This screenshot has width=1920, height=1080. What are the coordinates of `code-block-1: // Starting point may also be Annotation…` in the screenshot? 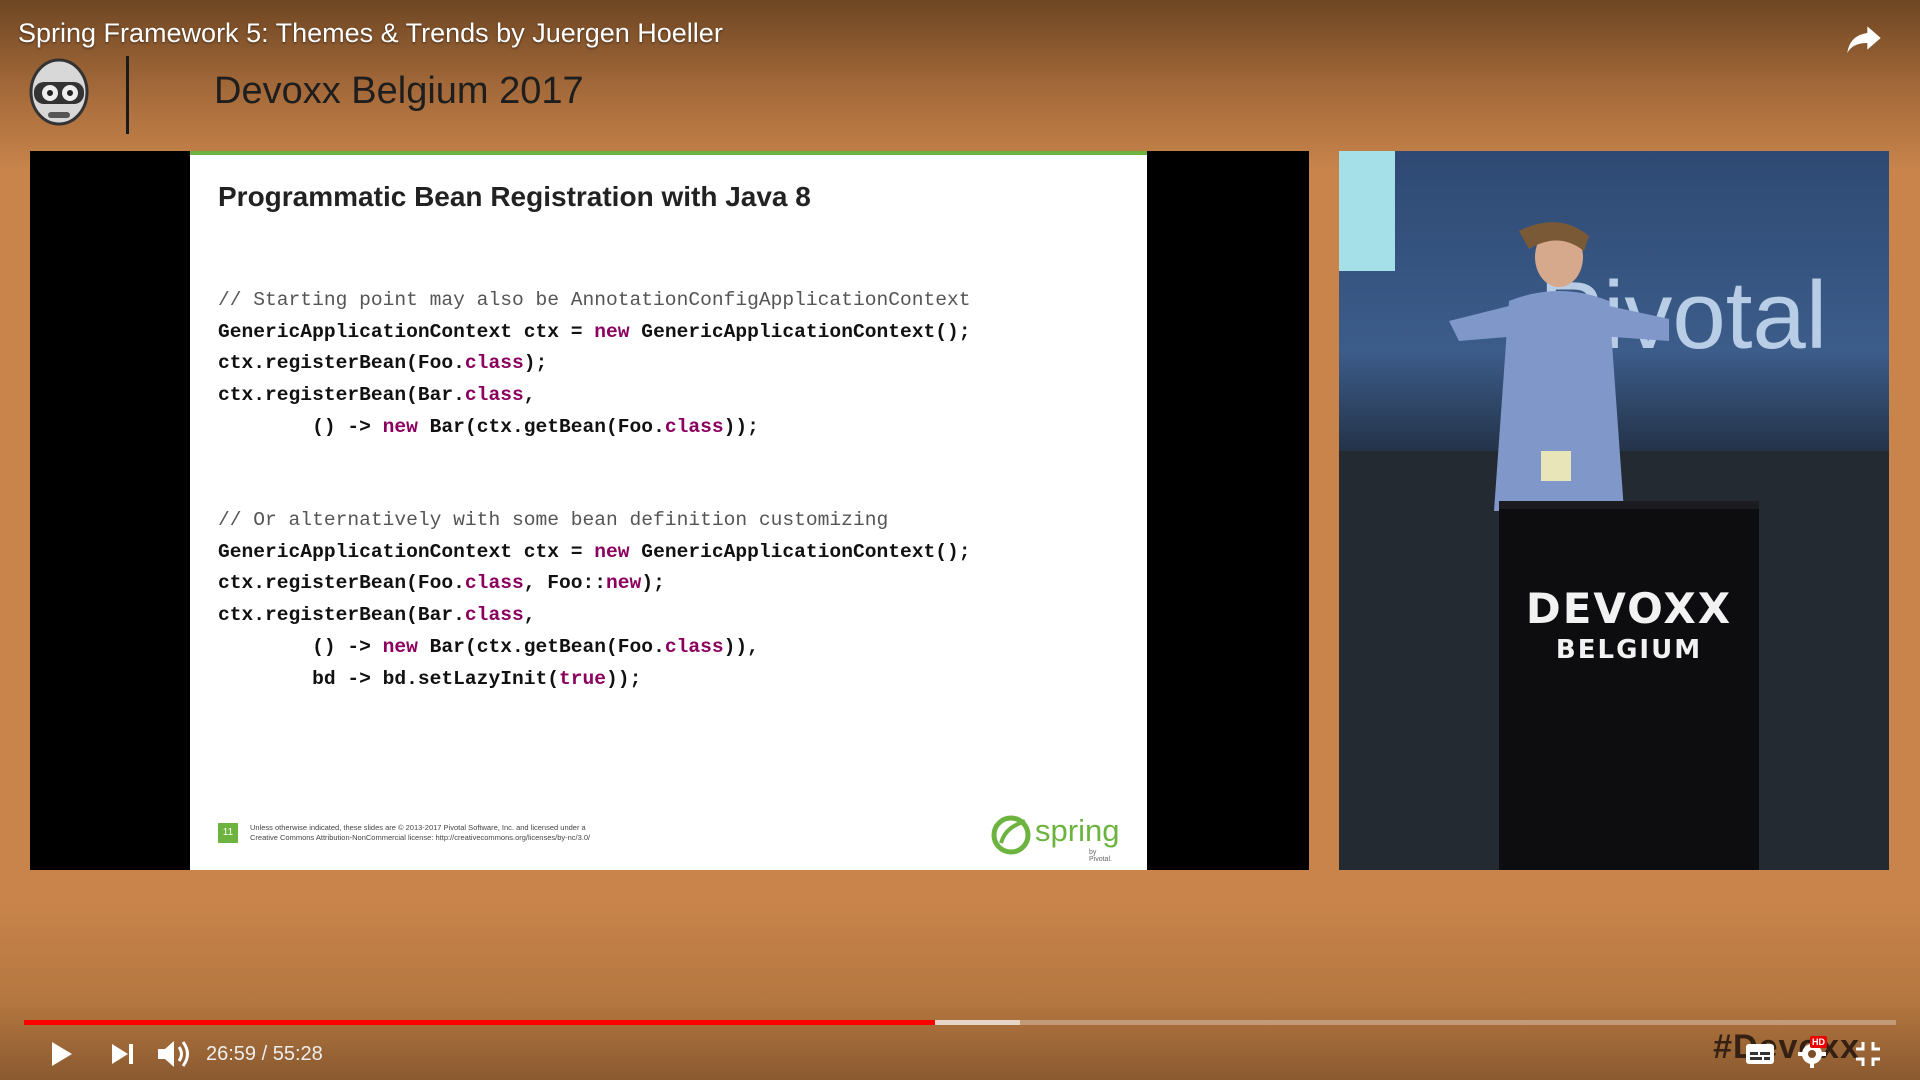 It's located at (594, 363).